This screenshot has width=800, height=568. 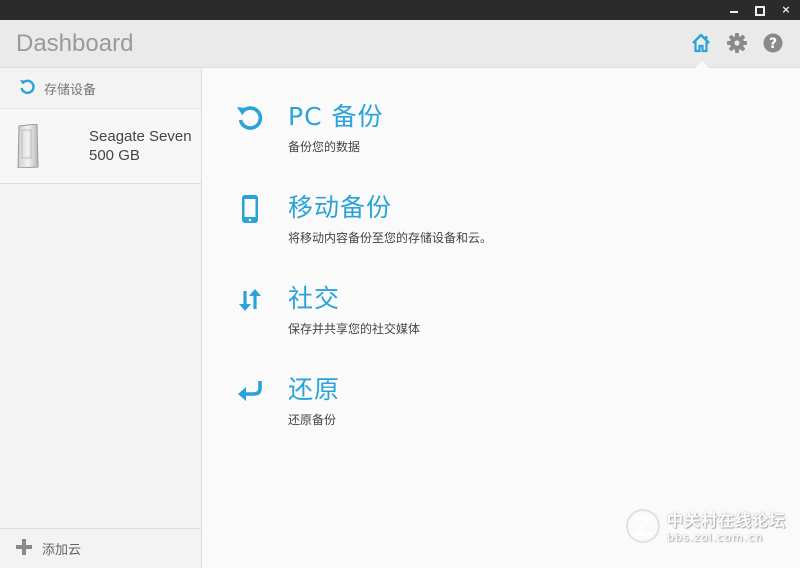 I want to click on restore-desc: 还原备份, so click(x=312, y=420).